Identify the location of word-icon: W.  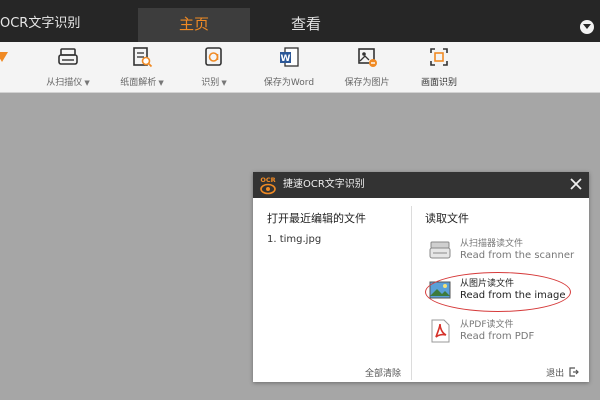
(289, 57).